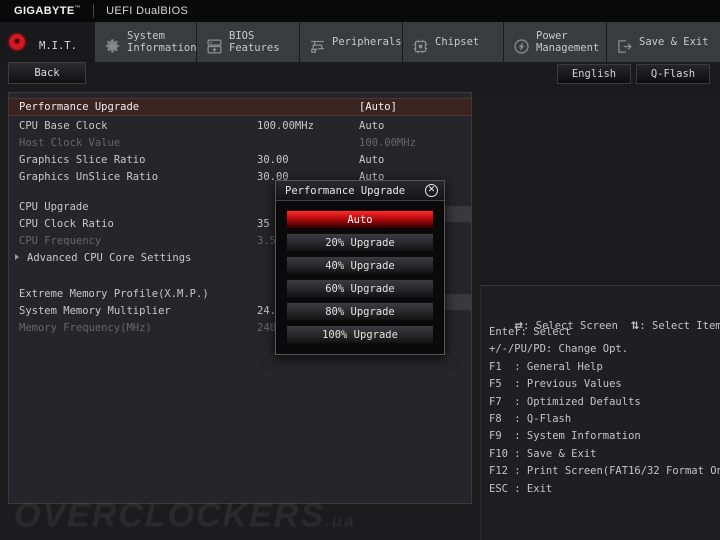 This screenshot has width=720, height=540. What do you see at coordinates (360, 76) in the screenshot?
I see `secondary-bar: Back English Q-Flash` at bounding box center [360, 76].